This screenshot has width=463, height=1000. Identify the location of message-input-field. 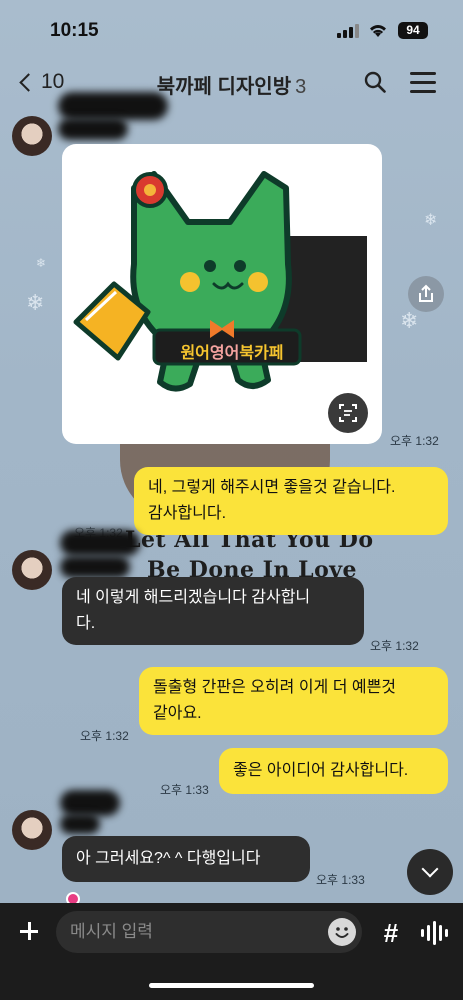
(209, 932).